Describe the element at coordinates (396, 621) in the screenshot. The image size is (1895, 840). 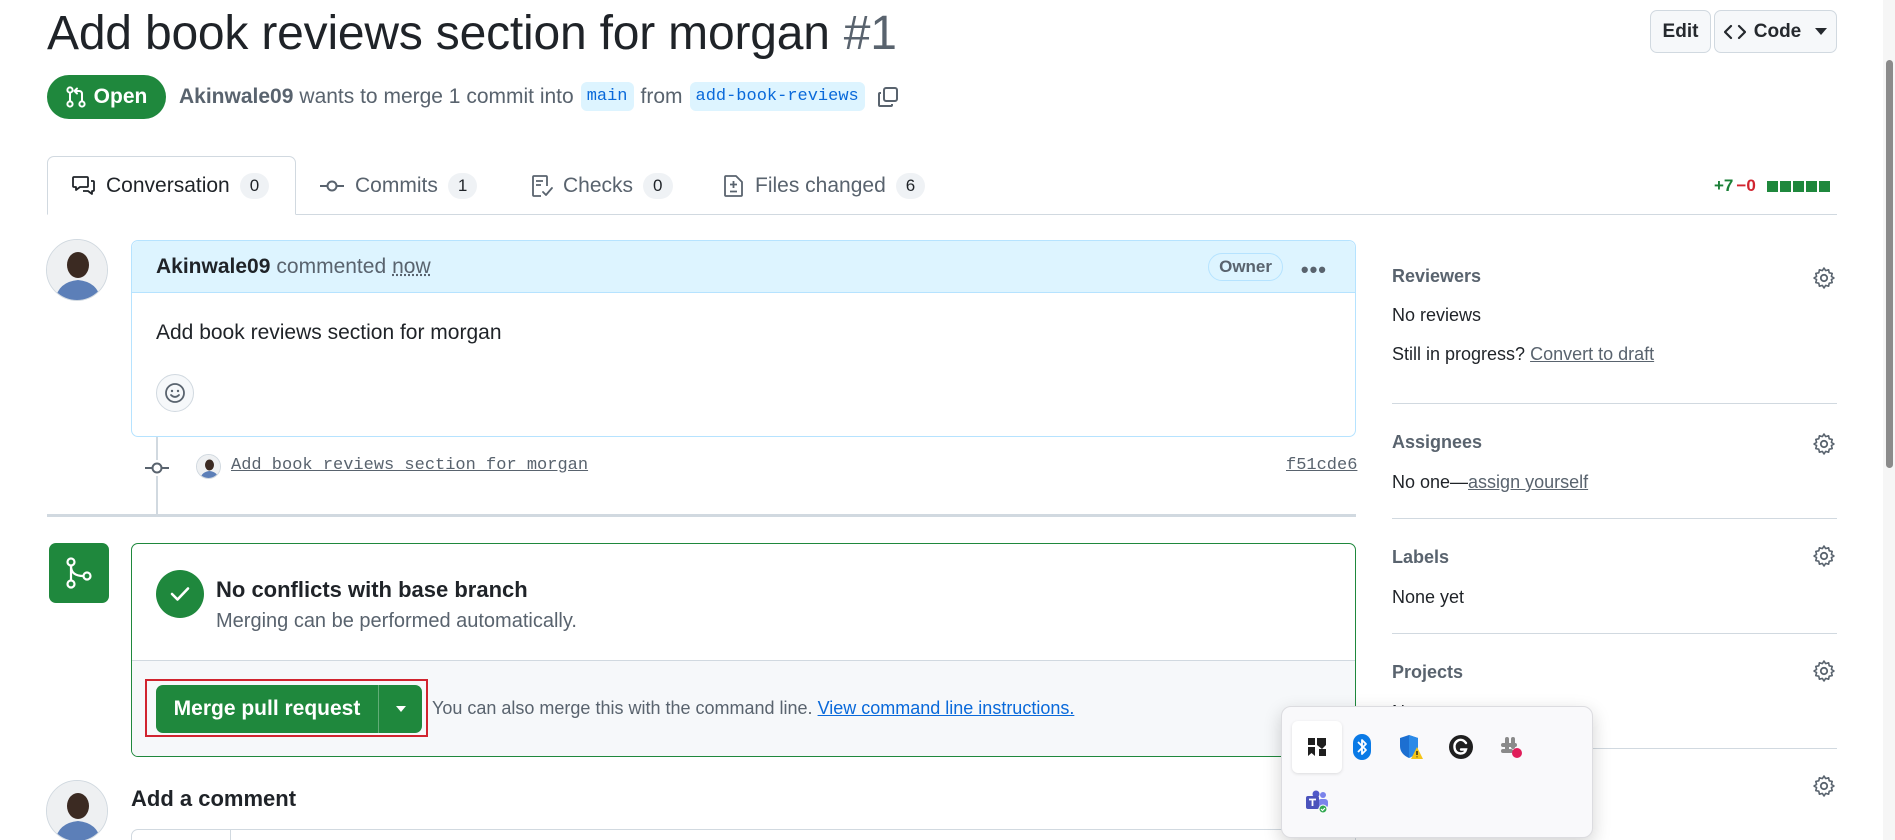
I see `merge-status-subtitle: Merging can be performed automatically.` at that location.